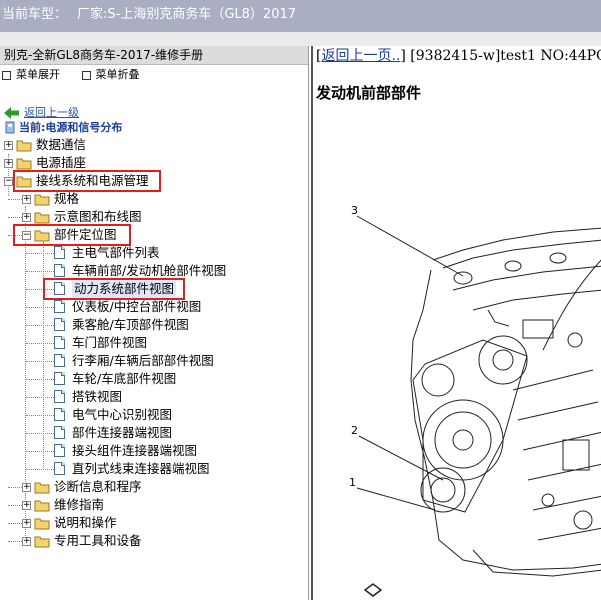  Describe the element at coordinates (154, 55) in the screenshot. I see `manual-title: 别克-全新GL8商务车-2017-维修手册` at that location.